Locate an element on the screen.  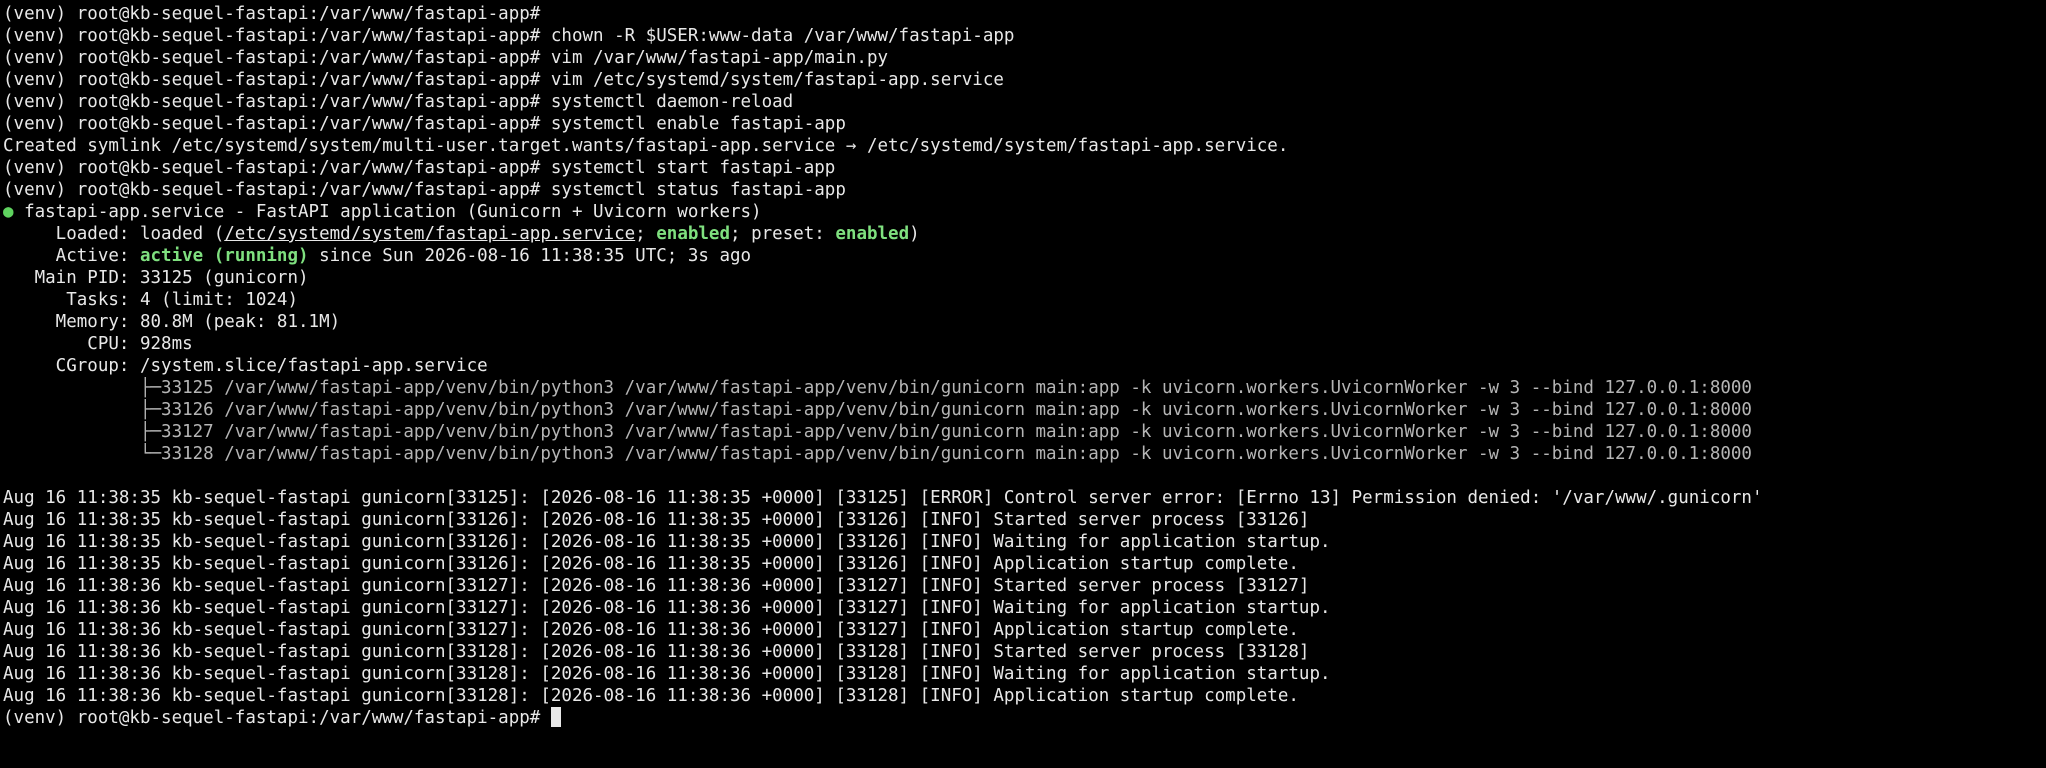
memory-line: Memory: 80.8M (peak: 81.1M) is located at coordinates (172, 322).